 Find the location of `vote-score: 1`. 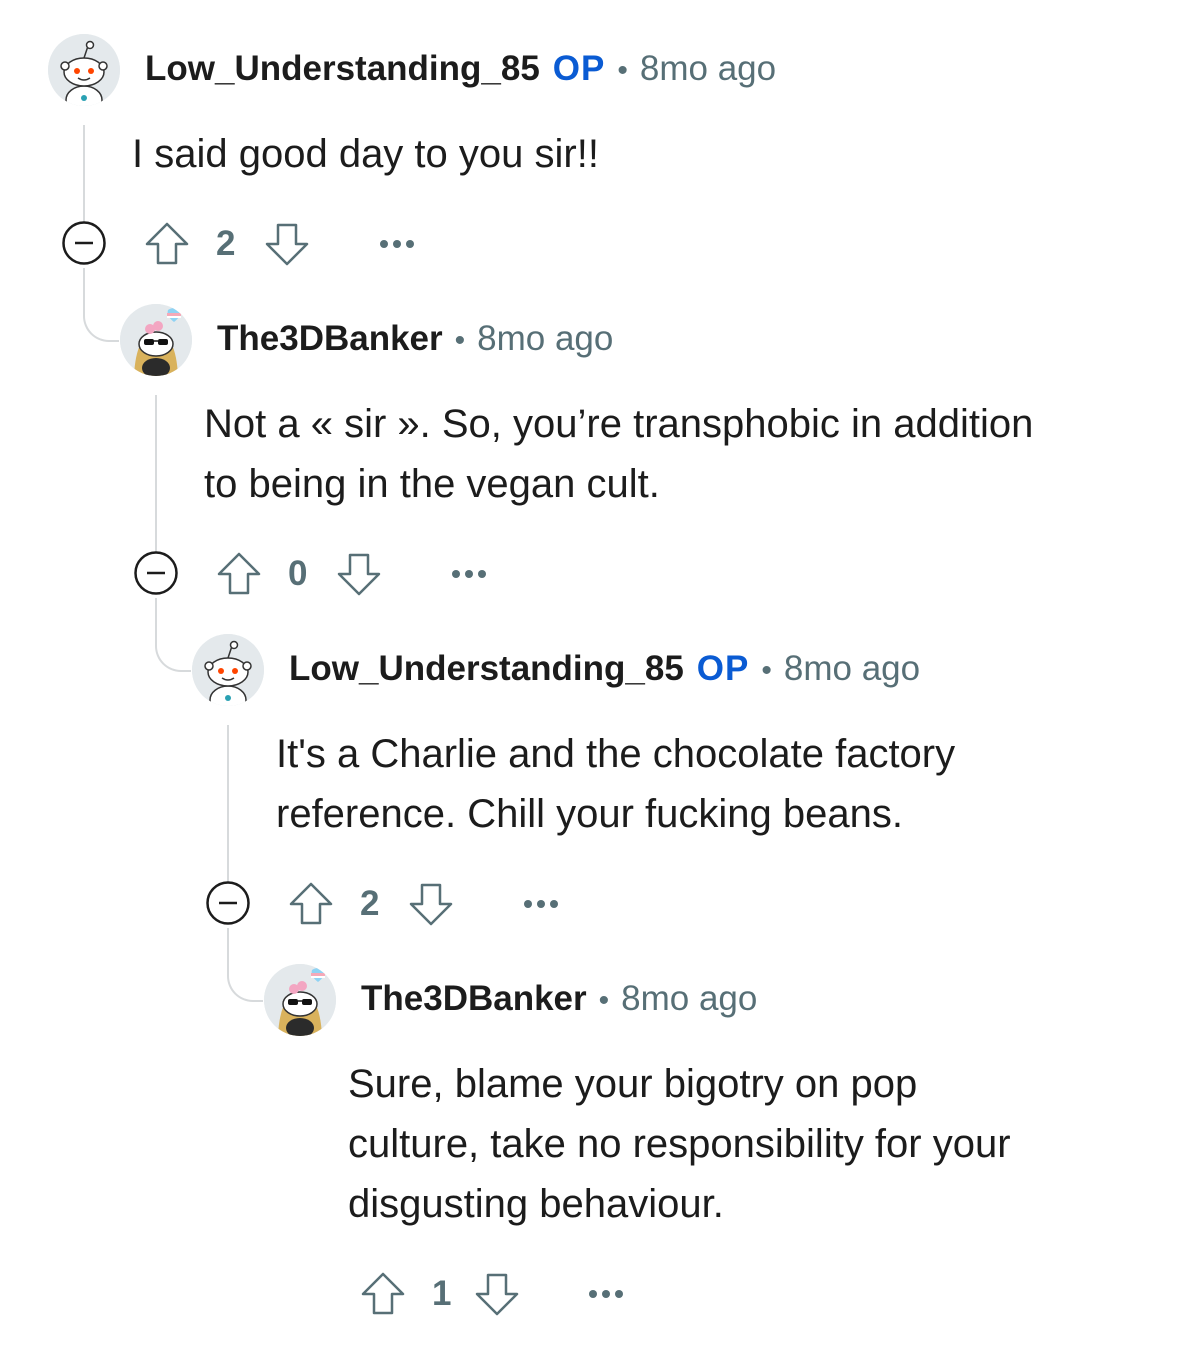

vote-score: 1 is located at coordinates (442, 1293).